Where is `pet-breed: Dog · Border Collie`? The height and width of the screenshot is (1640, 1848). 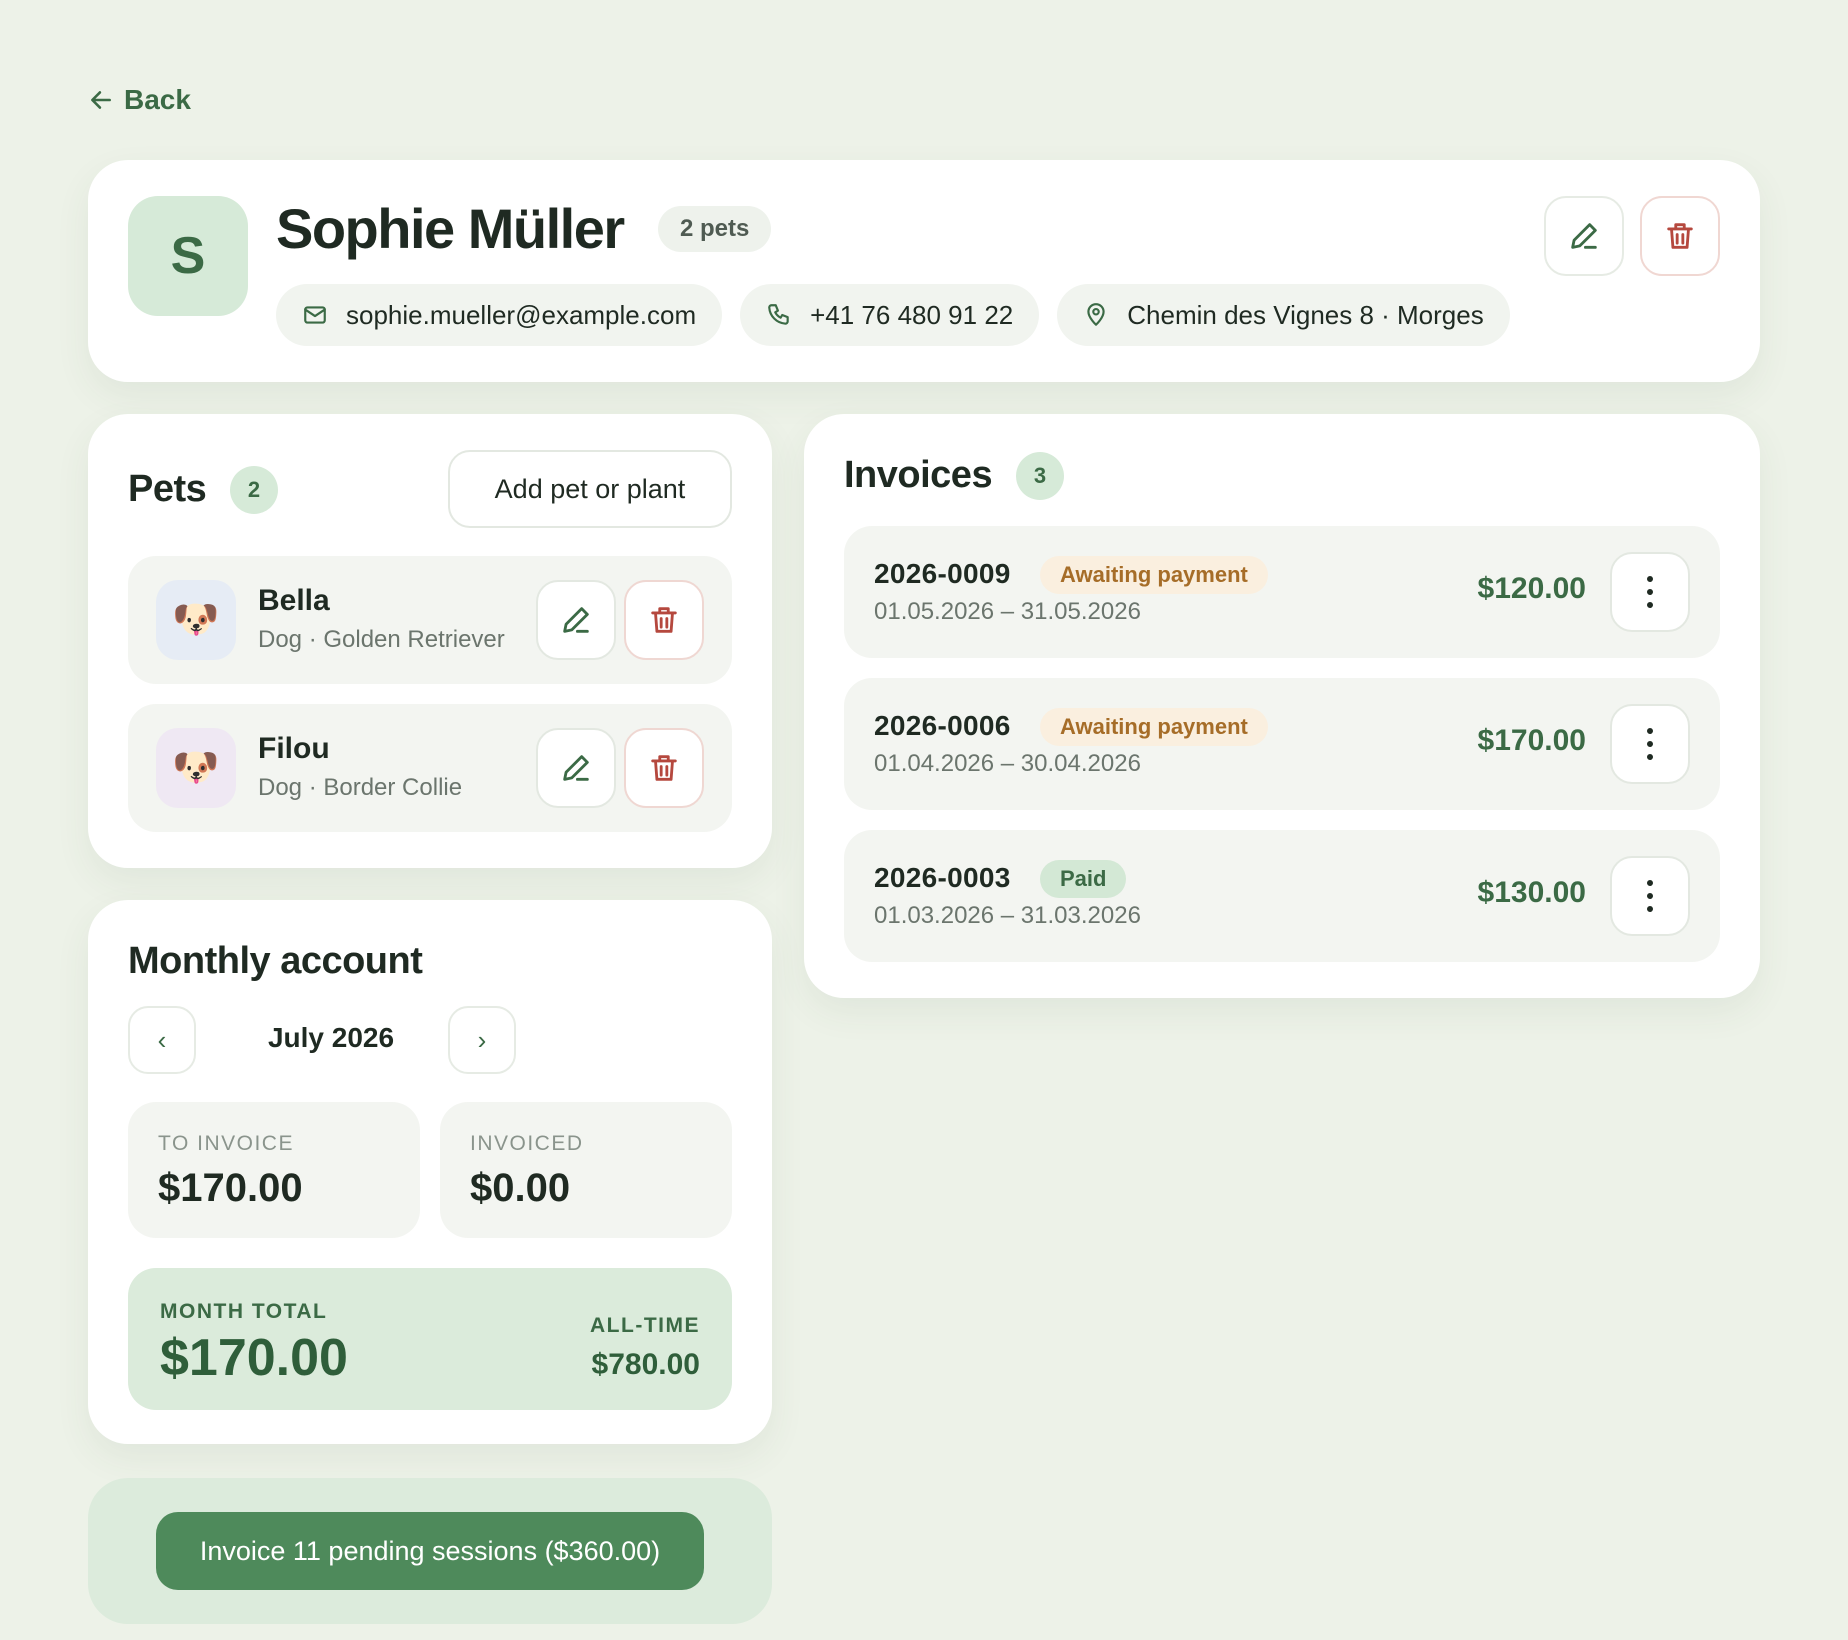
pet-breed: Dog · Border Collie is located at coordinates (360, 787).